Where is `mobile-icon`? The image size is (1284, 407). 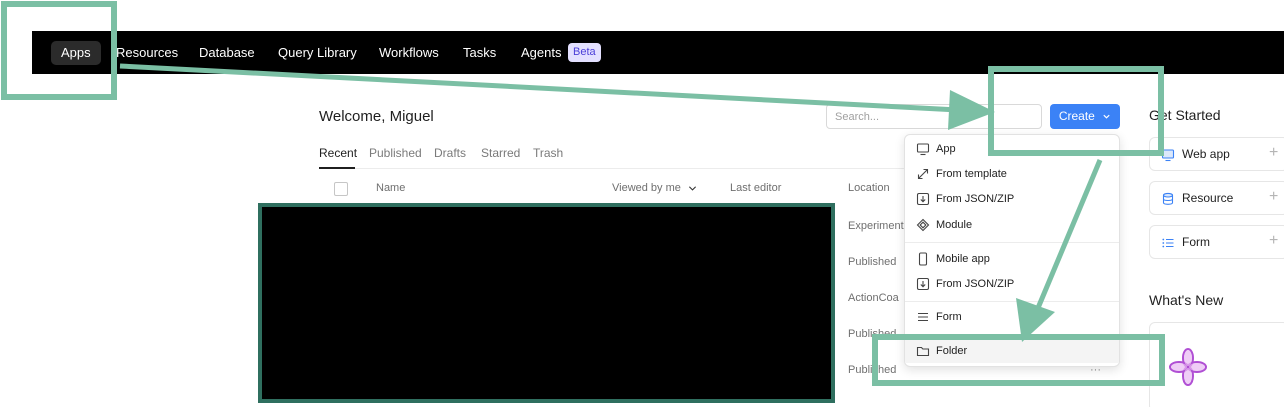
mobile-icon is located at coordinates (923, 259).